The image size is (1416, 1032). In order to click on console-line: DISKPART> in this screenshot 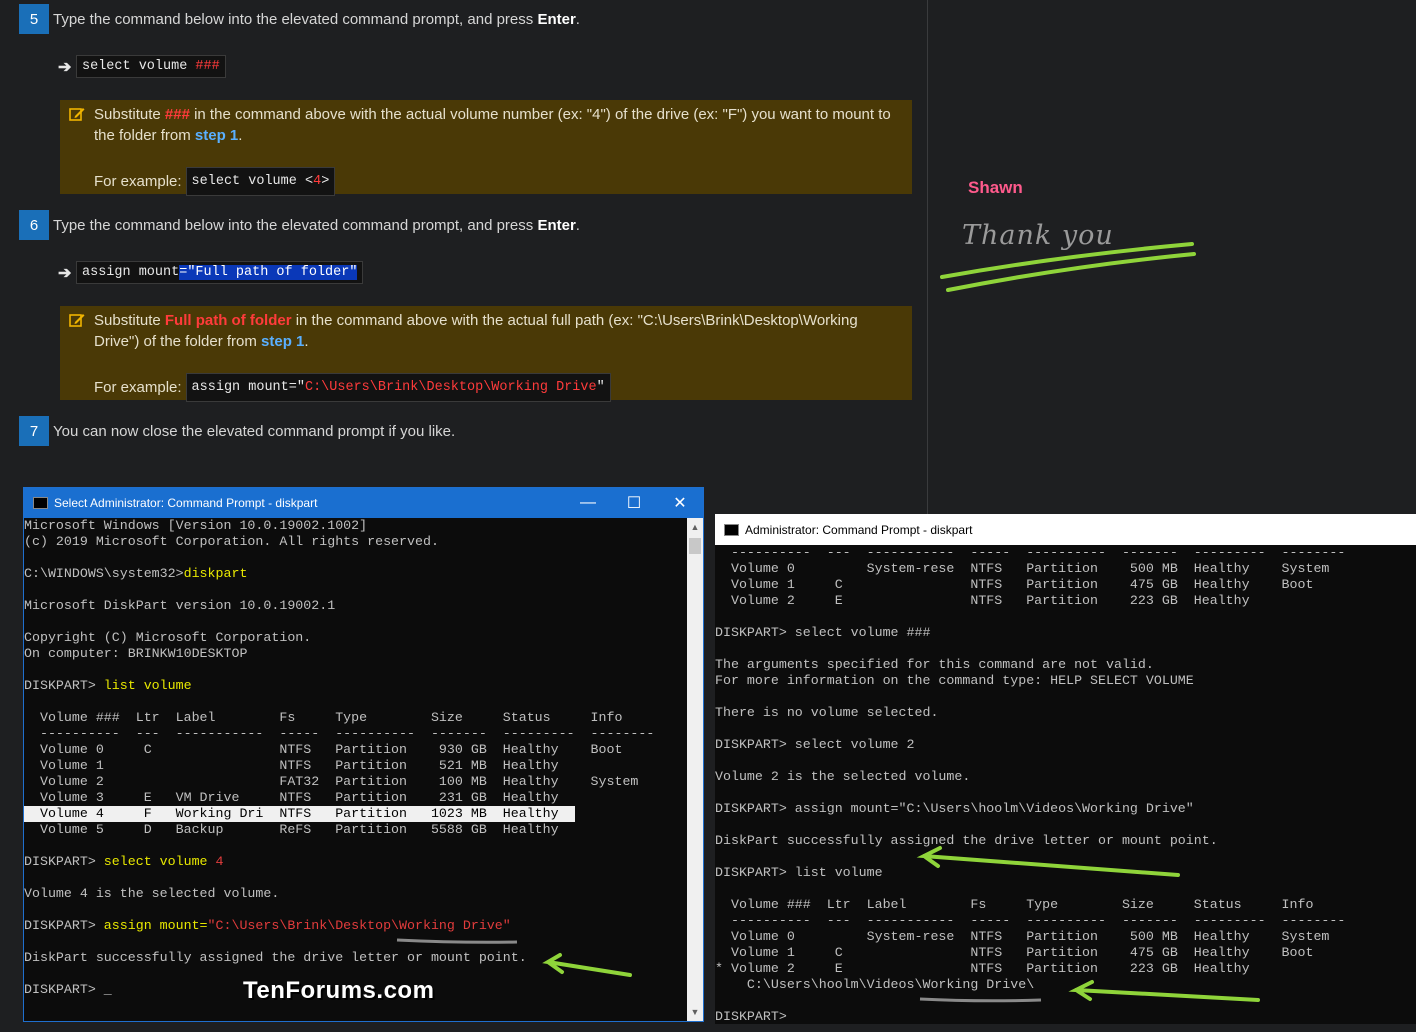, I will do `click(751, 1016)`.